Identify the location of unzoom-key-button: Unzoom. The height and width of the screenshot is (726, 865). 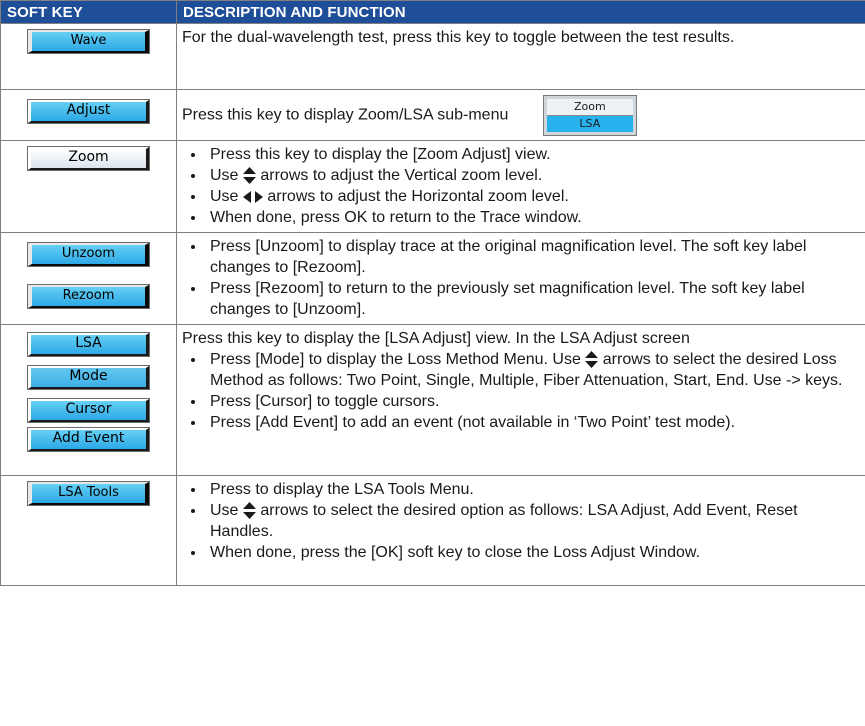
(88, 254).